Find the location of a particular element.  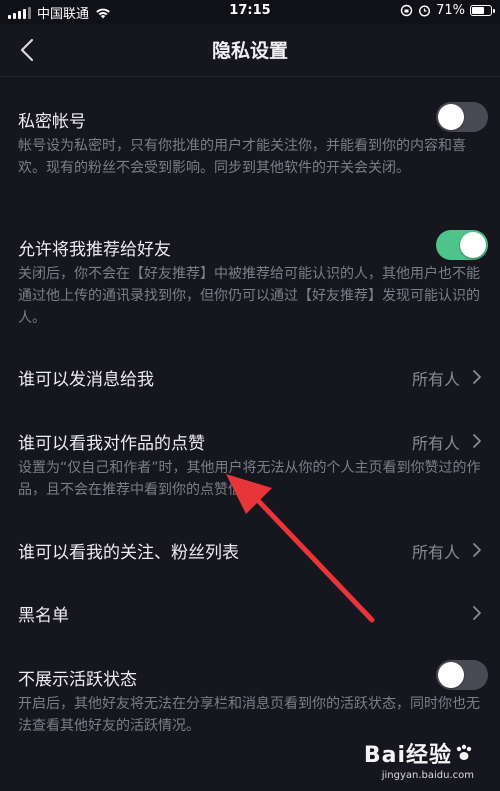

page-title: 隐私设置 is located at coordinates (249, 51).